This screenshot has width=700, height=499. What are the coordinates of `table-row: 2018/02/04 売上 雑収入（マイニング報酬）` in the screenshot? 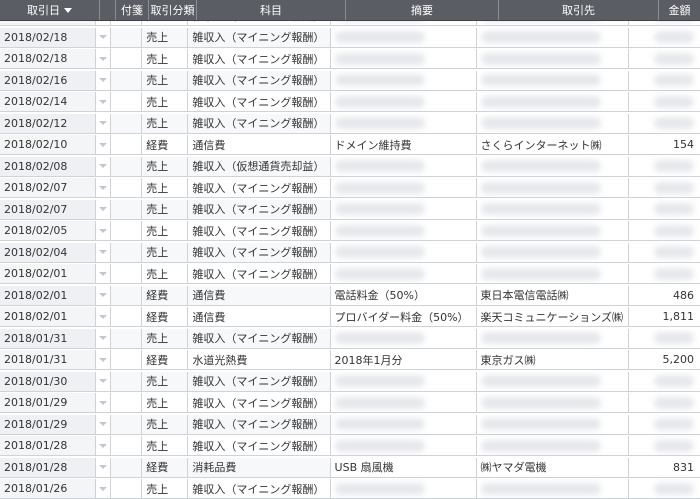 It's located at (350, 252).